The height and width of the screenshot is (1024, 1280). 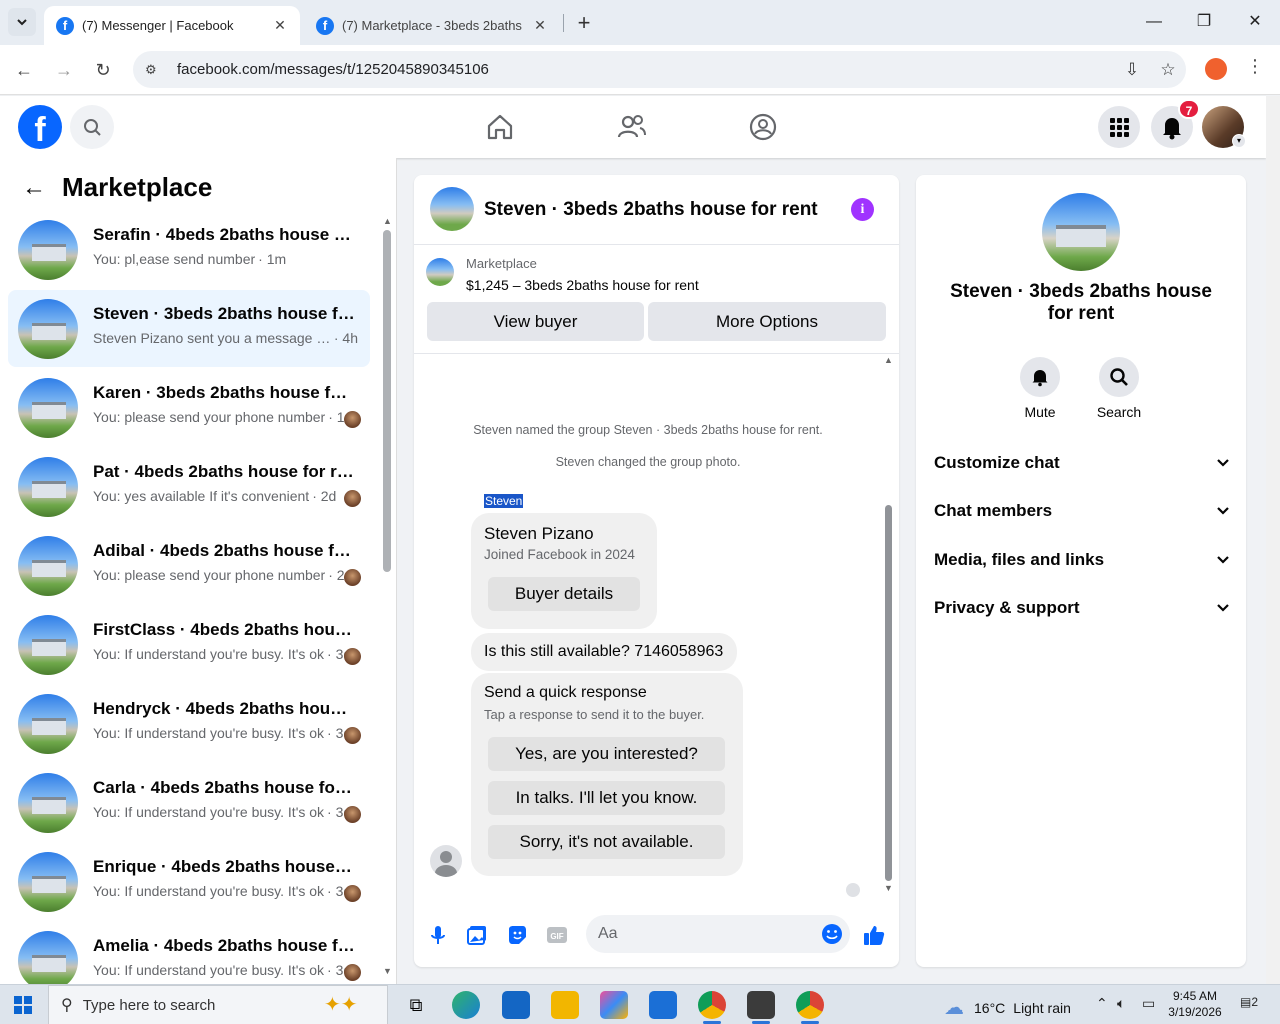 What do you see at coordinates (604, 652) in the screenshot?
I see `message-bubble: Is this still available? 7146058963` at bounding box center [604, 652].